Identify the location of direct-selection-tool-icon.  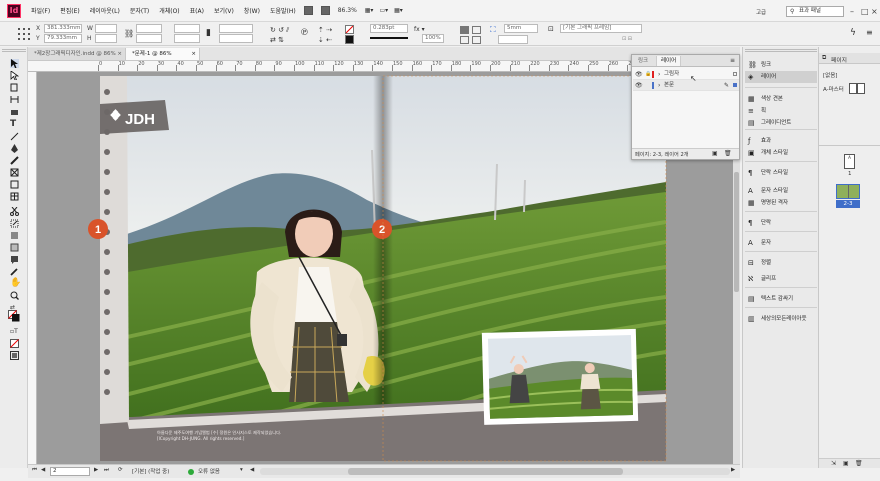
(14, 75).